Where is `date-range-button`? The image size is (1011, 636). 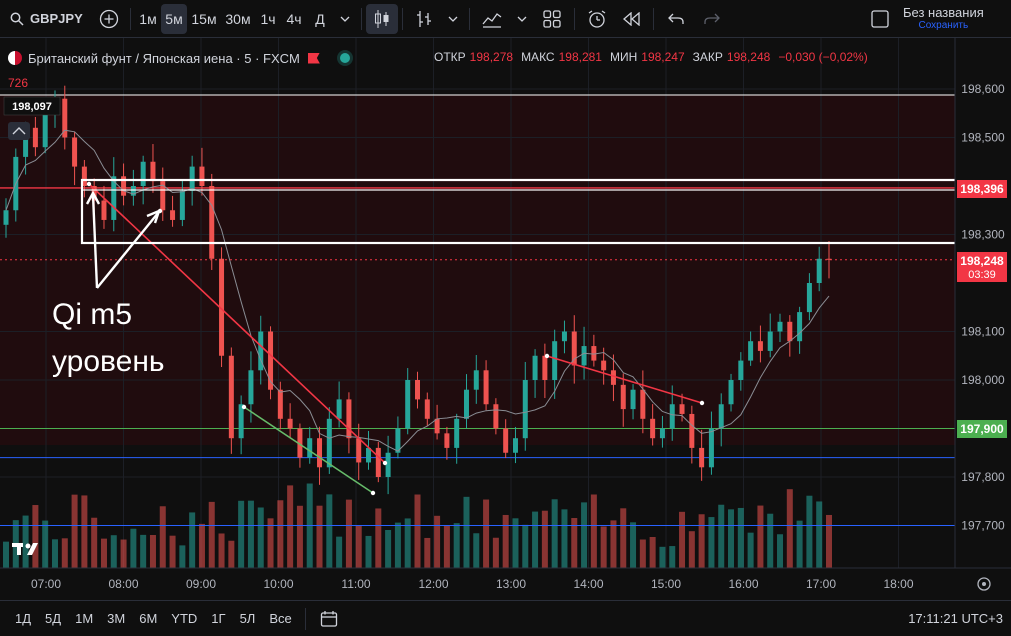 date-range-button is located at coordinates (329, 619).